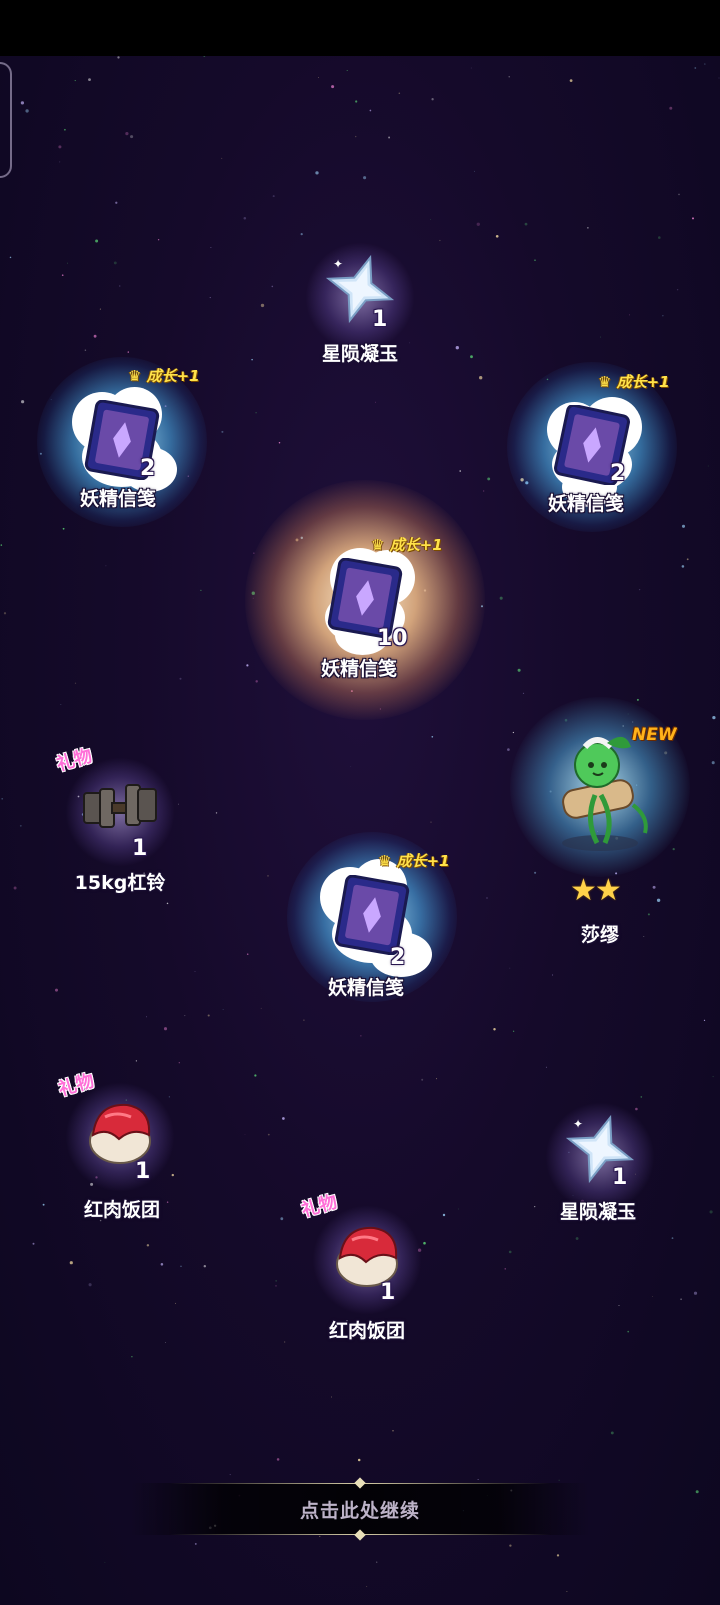 The height and width of the screenshot is (1605, 720). I want to click on reward-quantity: 2, so click(398, 957).